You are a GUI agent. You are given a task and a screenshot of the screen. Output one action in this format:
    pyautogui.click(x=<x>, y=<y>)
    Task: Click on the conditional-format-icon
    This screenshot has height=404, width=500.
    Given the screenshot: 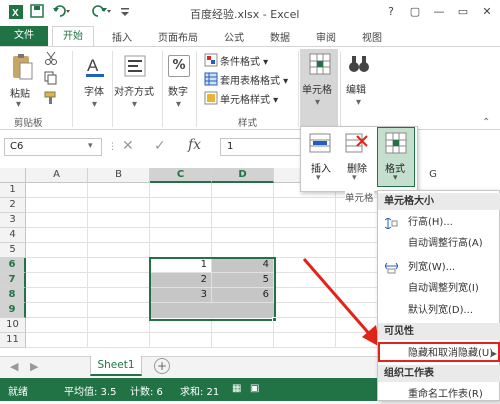 What is the action you would take?
    pyautogui.click(x=211, y=61)
    